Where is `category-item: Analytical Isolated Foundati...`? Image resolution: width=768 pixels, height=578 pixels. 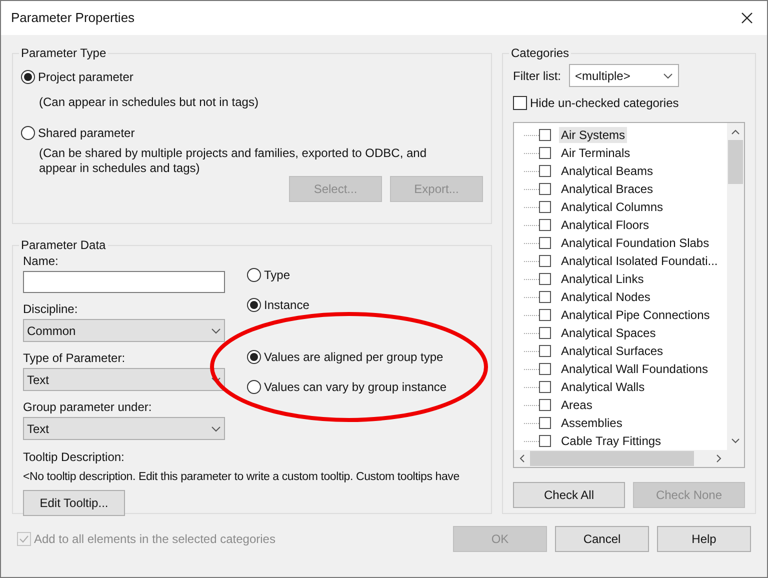 category-item: Analytical Isolated Foundati... is located at coordinates (639, 261).